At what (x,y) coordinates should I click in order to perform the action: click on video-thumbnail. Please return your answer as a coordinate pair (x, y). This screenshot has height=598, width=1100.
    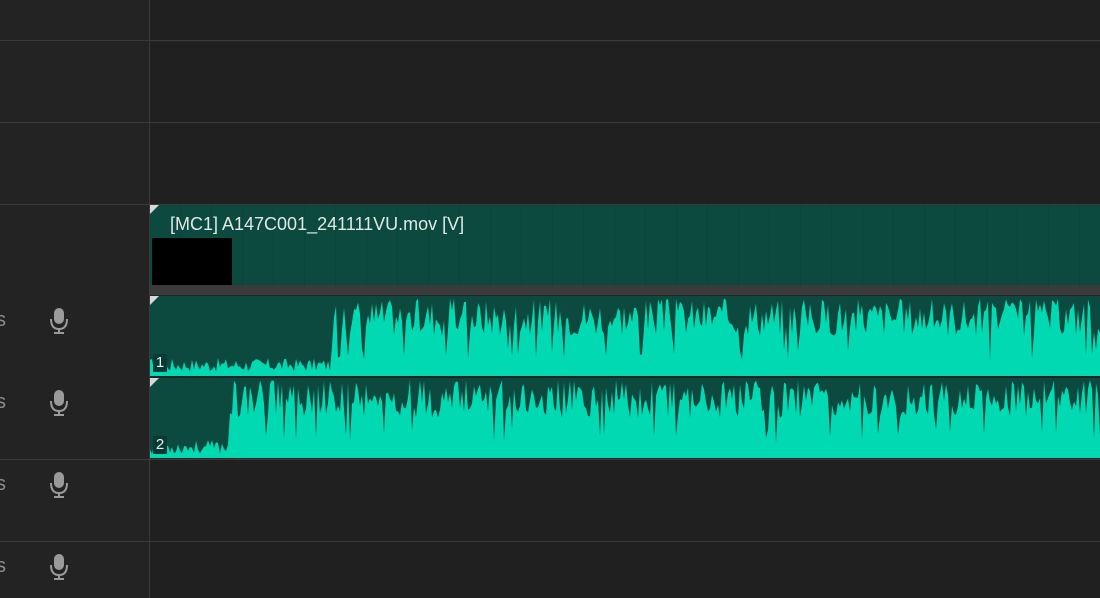
    Looking at the image, I should click on (192, 261).